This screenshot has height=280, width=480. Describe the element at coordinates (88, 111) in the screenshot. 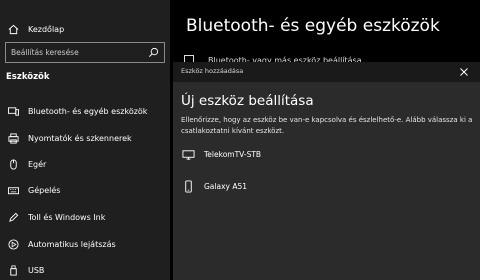

I see `sidebar-item-label: Bluetooth- és egyéb eszközök` at that location.